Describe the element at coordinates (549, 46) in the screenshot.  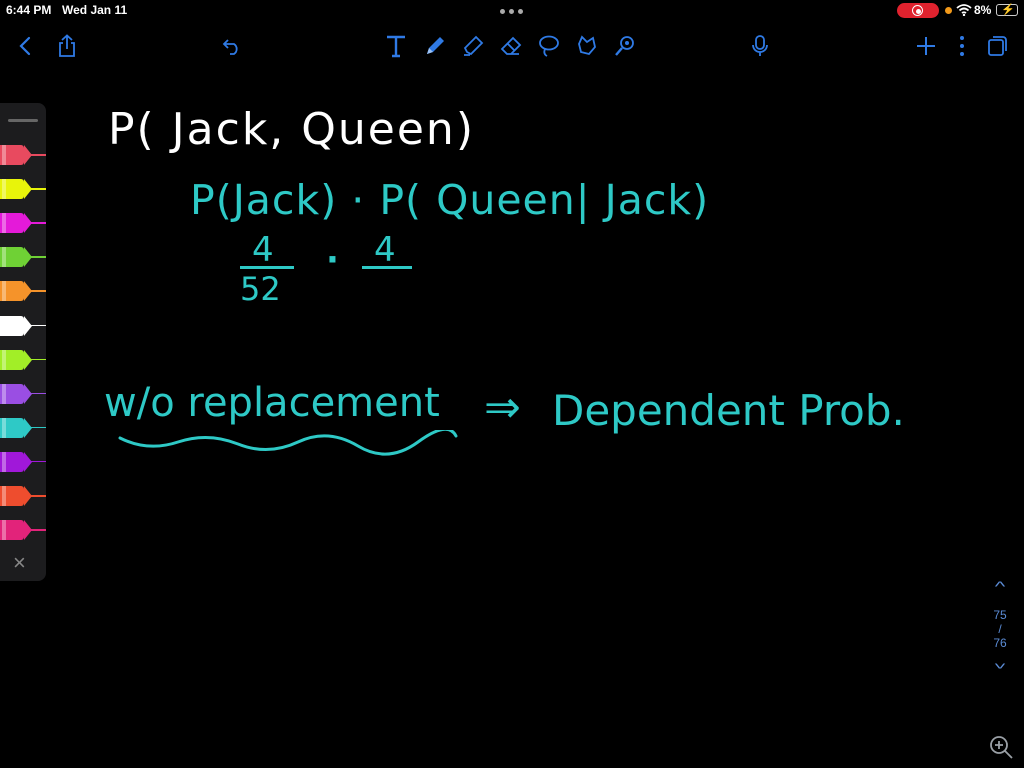
I see `lasso-icon` at that location.